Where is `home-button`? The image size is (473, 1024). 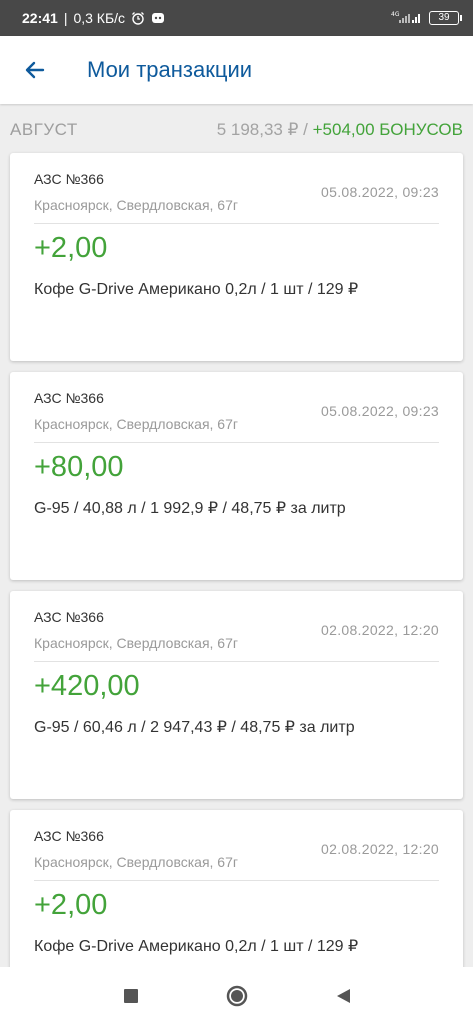
home-button is located at coordinates (237, 996).